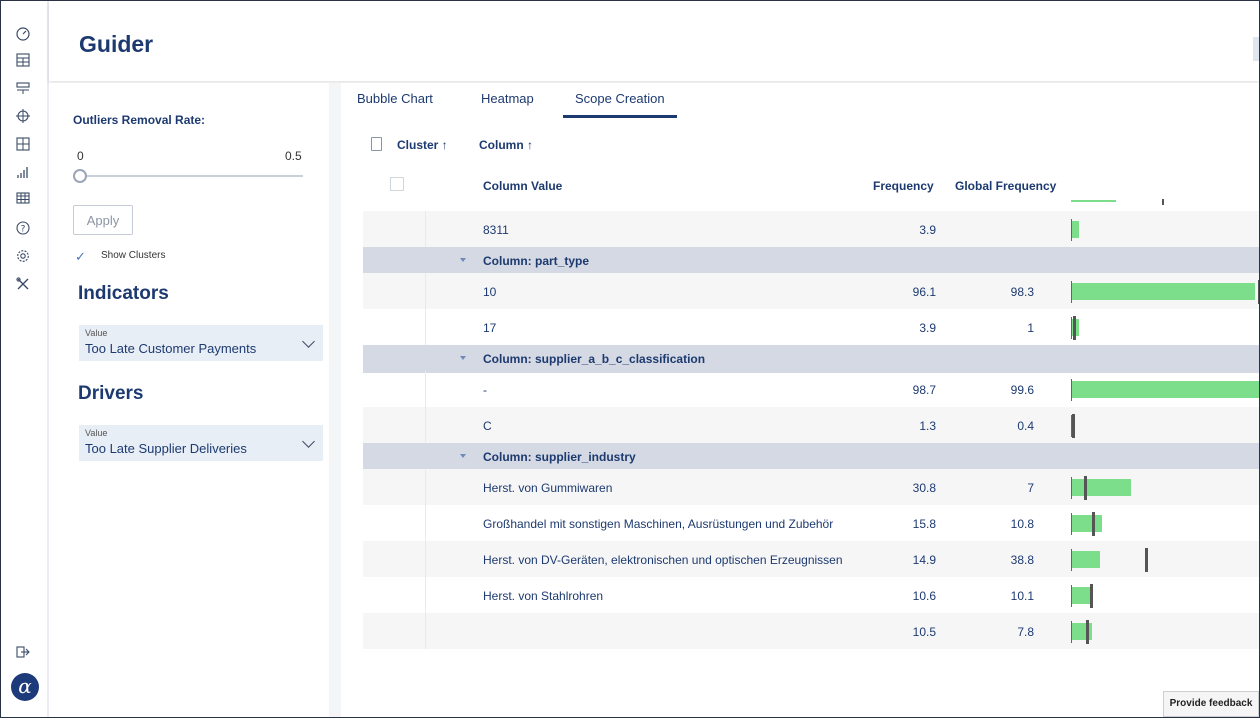 This screenshot has width=1260, height=718. I want to click on outliers-slider-handle, so click(80, 176).